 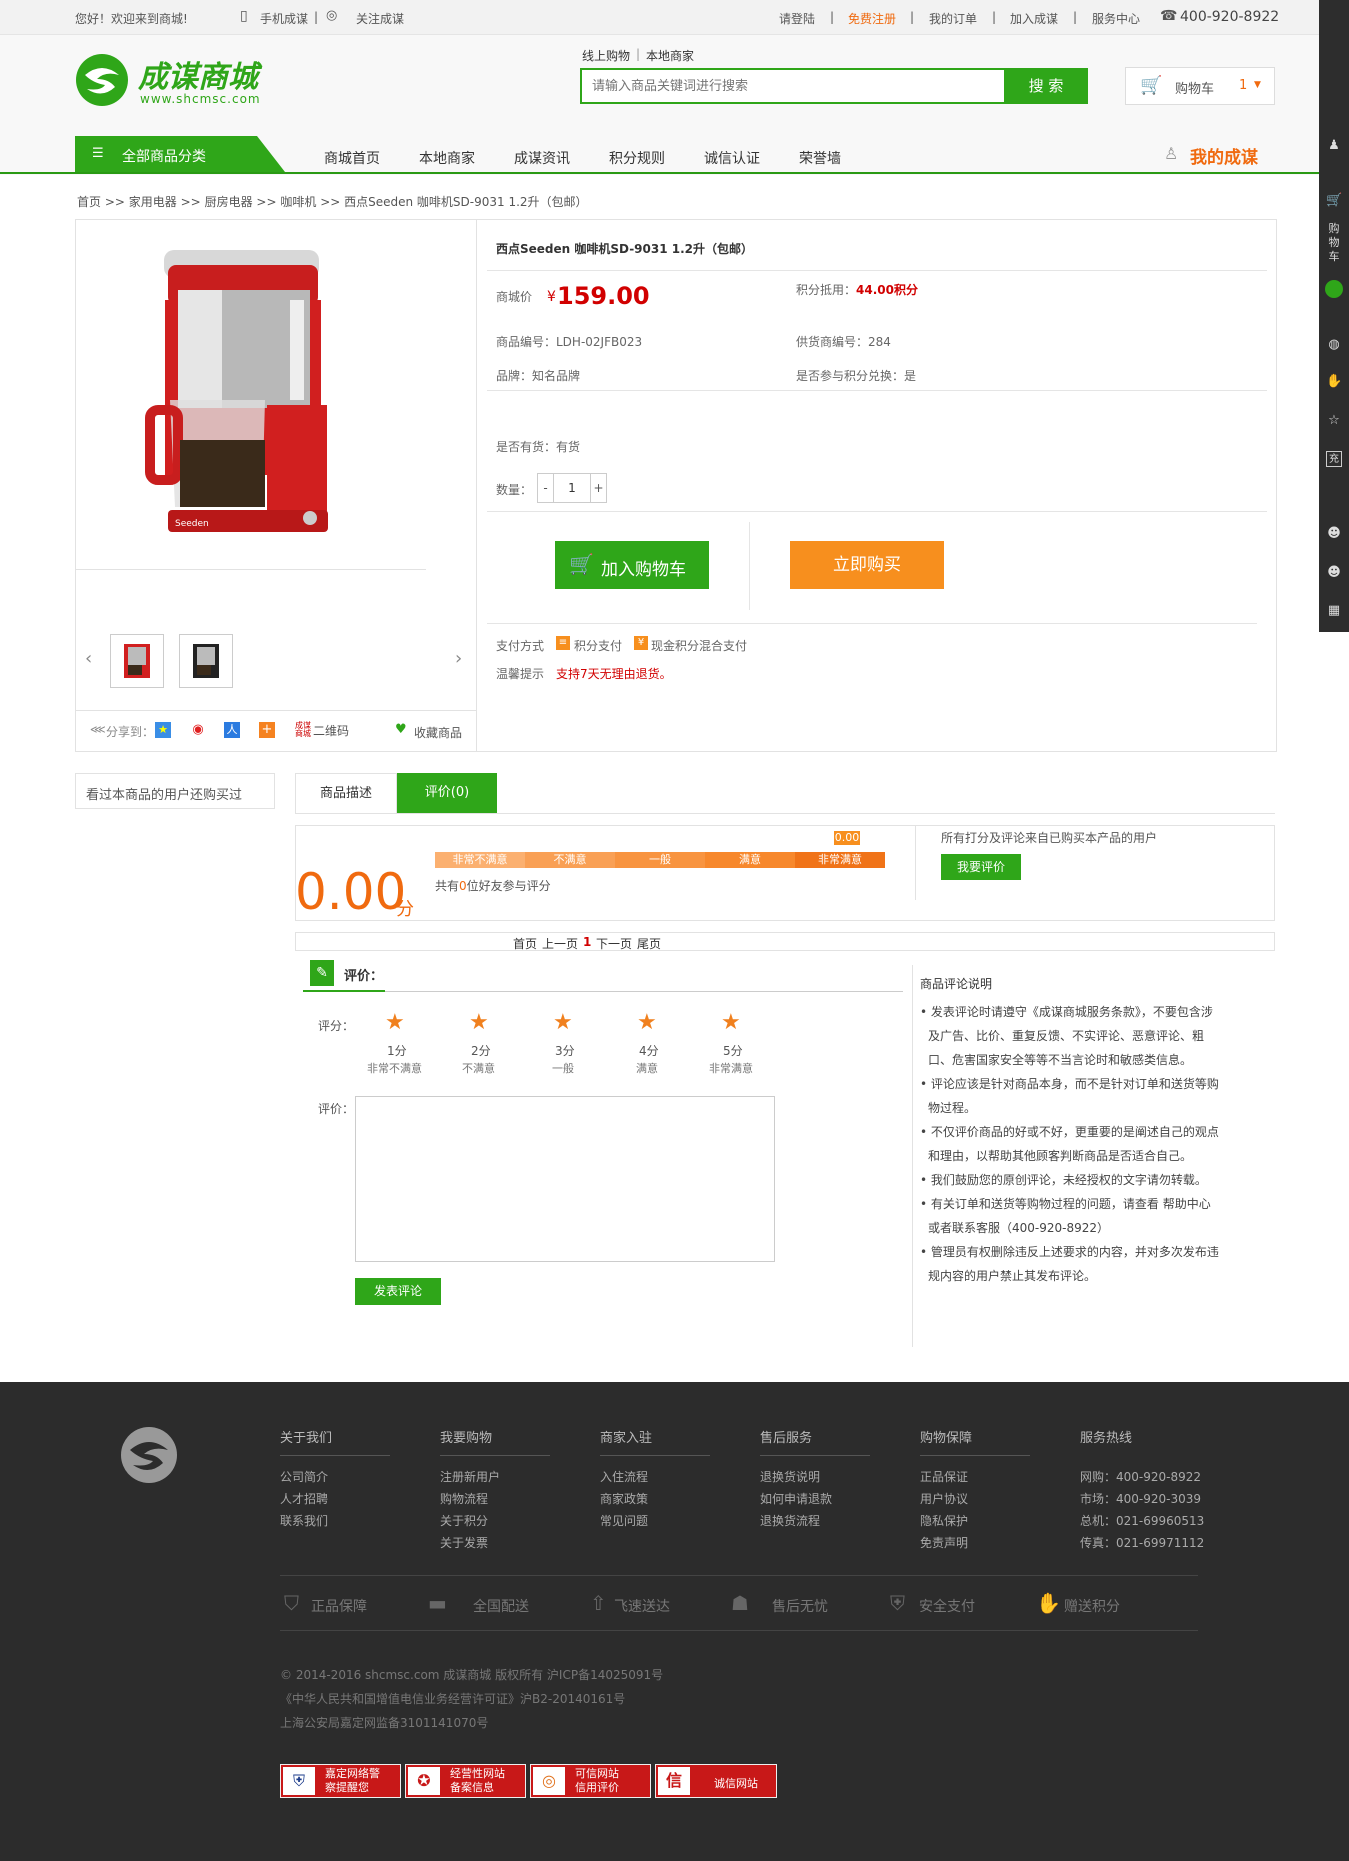 I want to click on hand-icon: ✋, so click(x=1334, y=382).